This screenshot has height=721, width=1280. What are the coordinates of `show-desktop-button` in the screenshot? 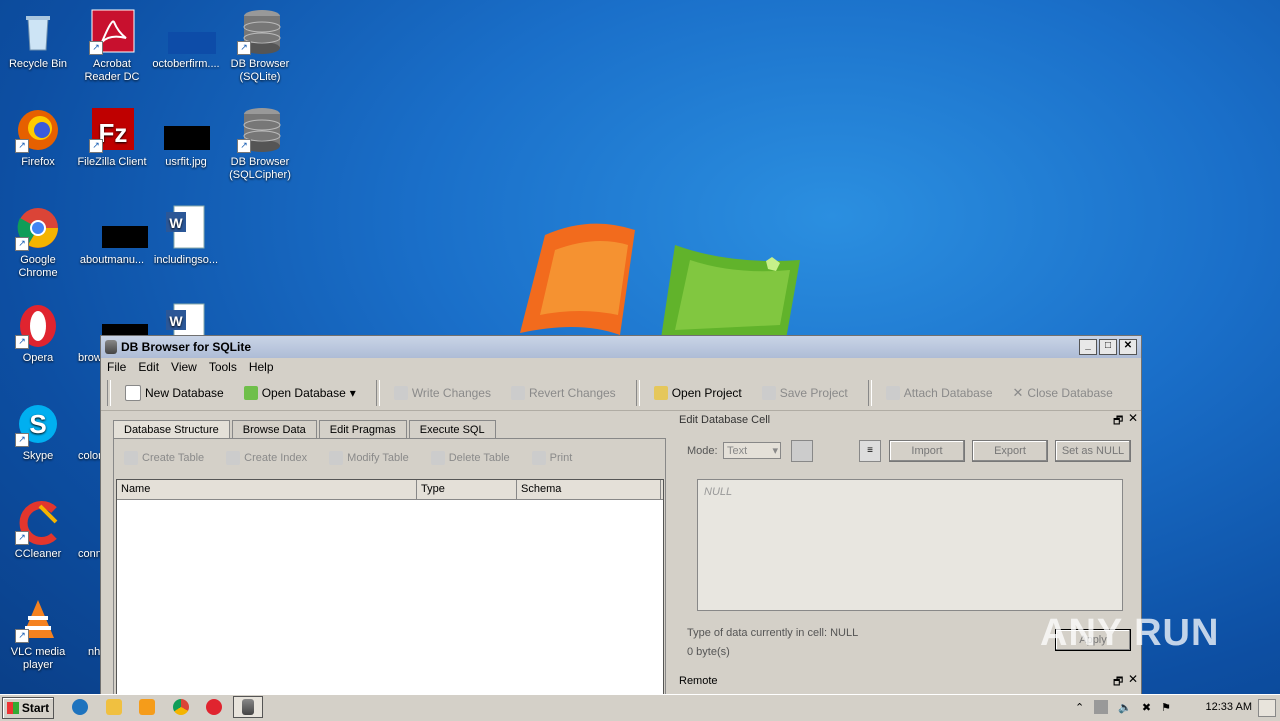 It's located at (1267, 708).